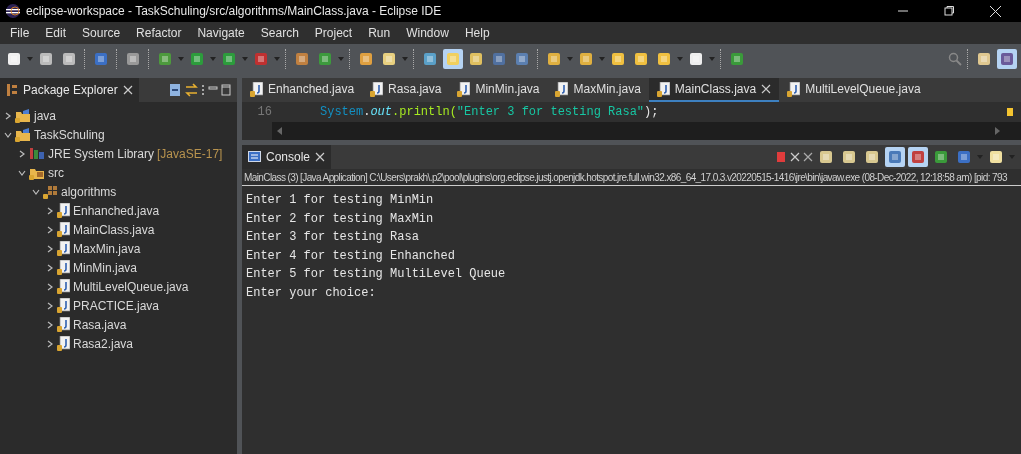  What do you see at coordinates (333, 33) in the screenshot?
I see `menu-item: Project` at bounding box center [333, 33].